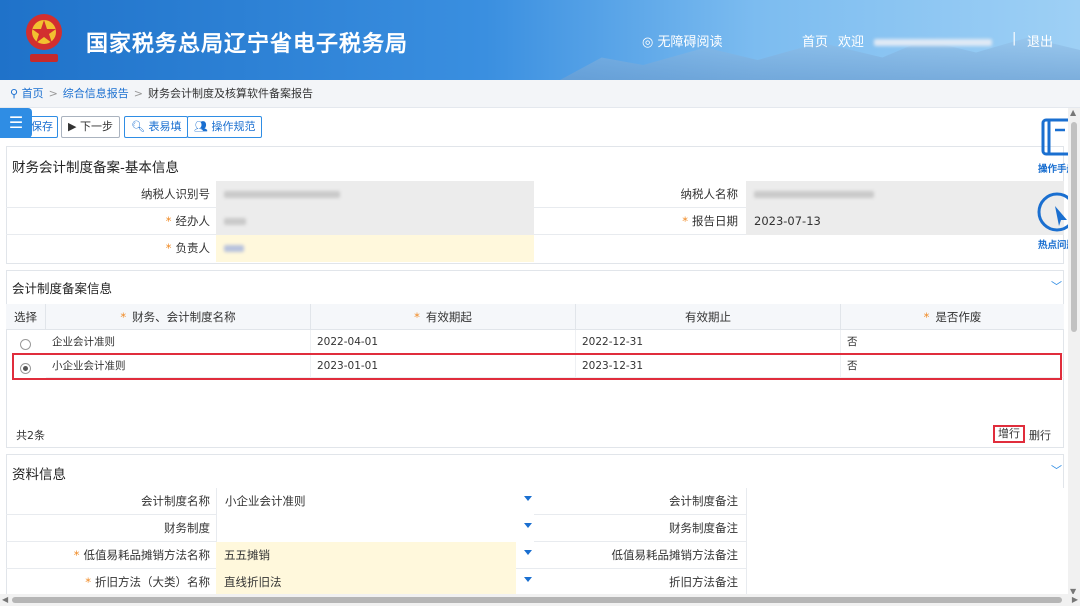 Image resolution: width=1080 pixels, height=606 pixels. What do you see at coordinates (366, 555) in the screenshot?
I see `lowvalue-select: 五五摊销` at bounding box center [366, 555].